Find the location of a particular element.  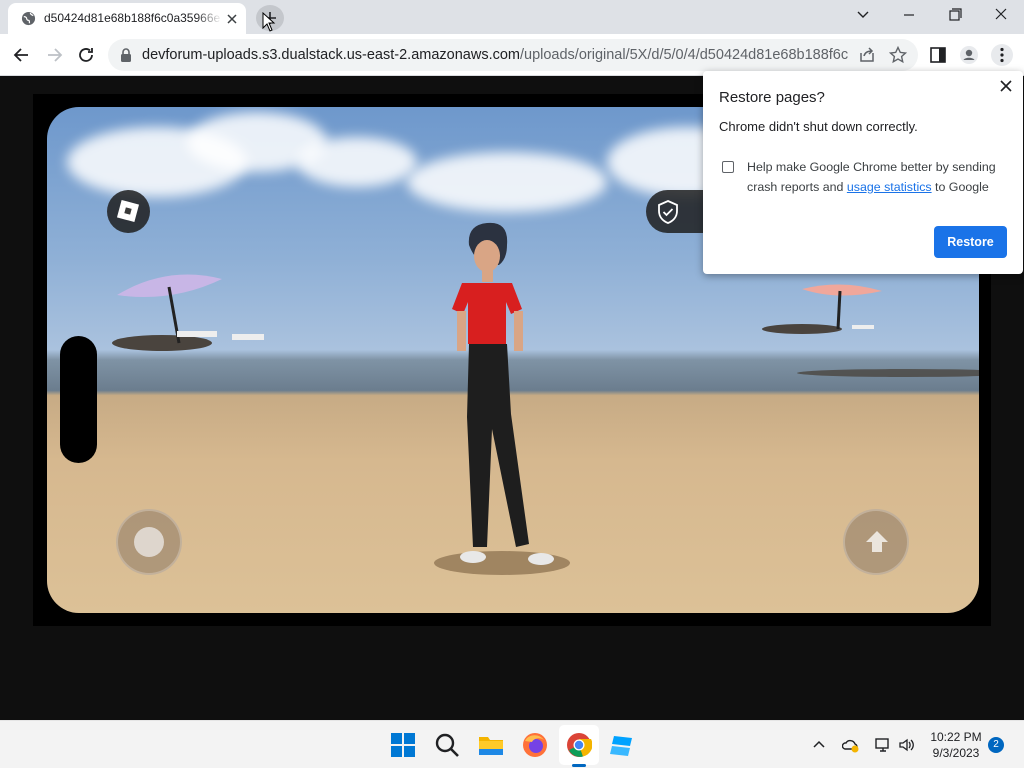

minimize-icon is located at coordinates (909, 15).